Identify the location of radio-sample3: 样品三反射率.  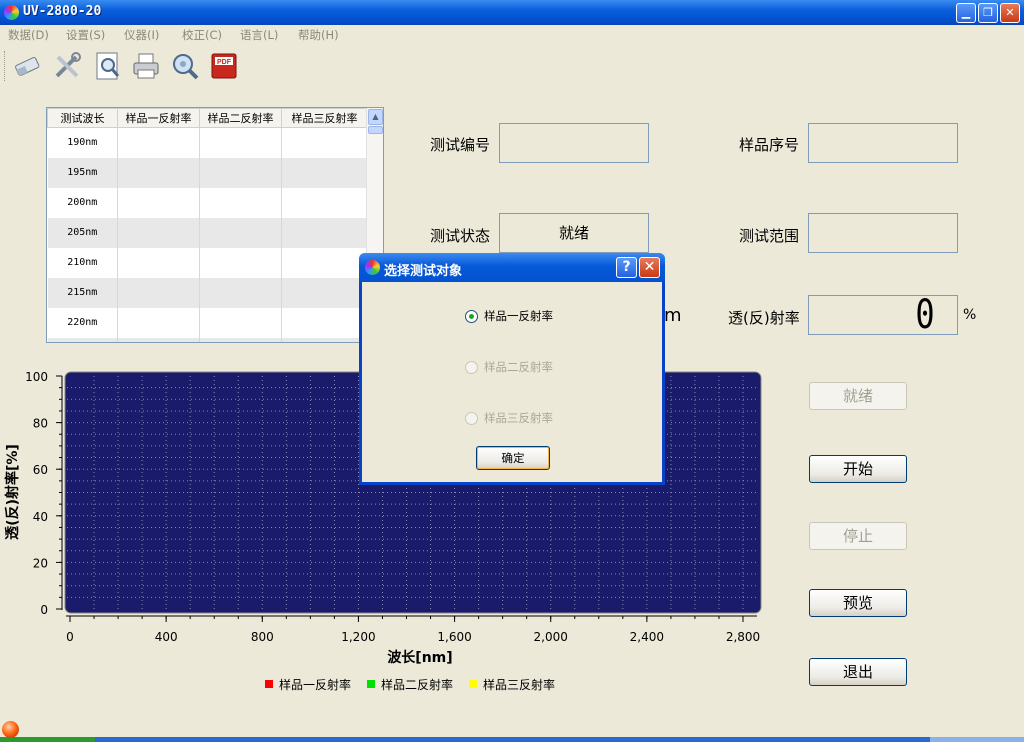
(509, 418).